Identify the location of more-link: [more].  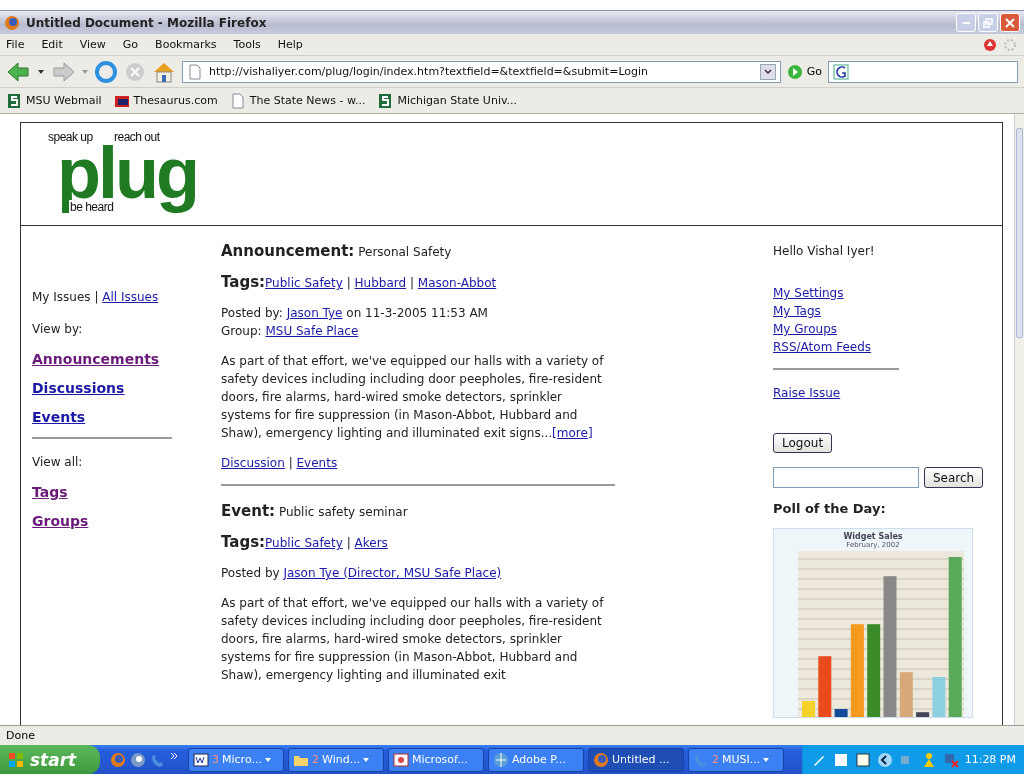
(572, 433).